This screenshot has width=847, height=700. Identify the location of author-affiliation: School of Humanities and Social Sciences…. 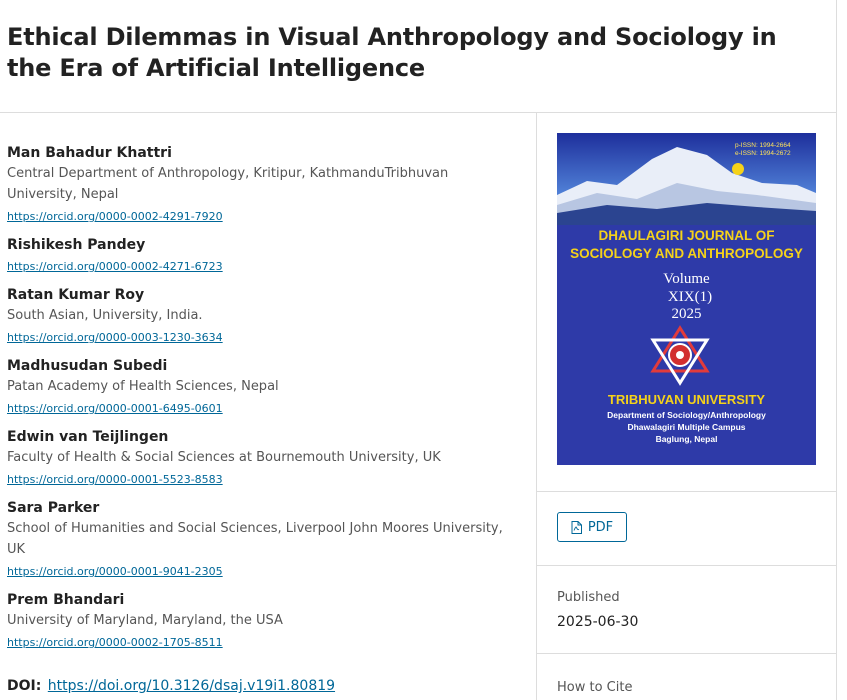
(255, 539).